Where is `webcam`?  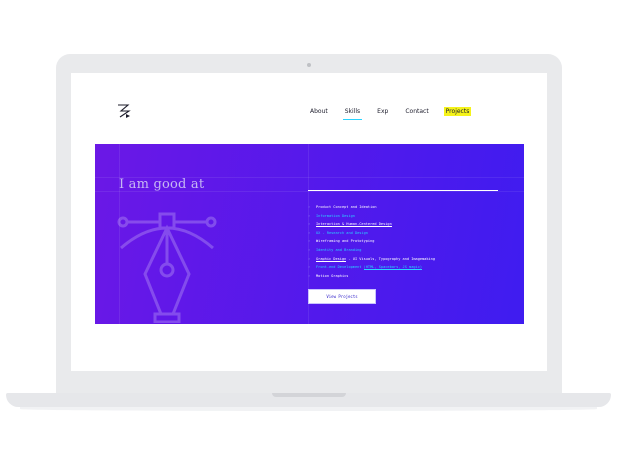 webcam is located at coordinates (309, 65).